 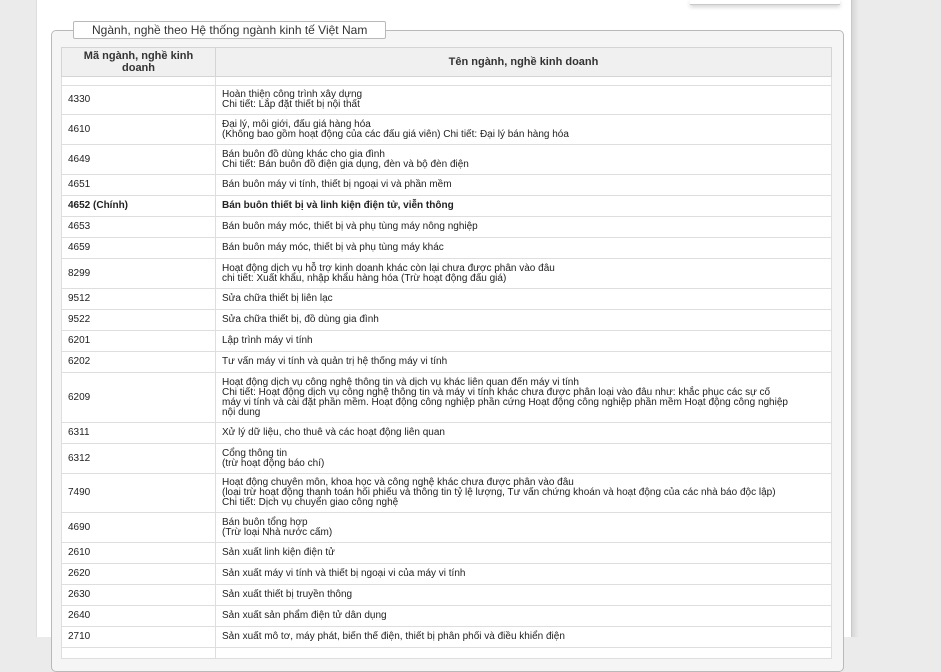 I want to click on industry-code-cell: 2640, so click(x=138, y=616).